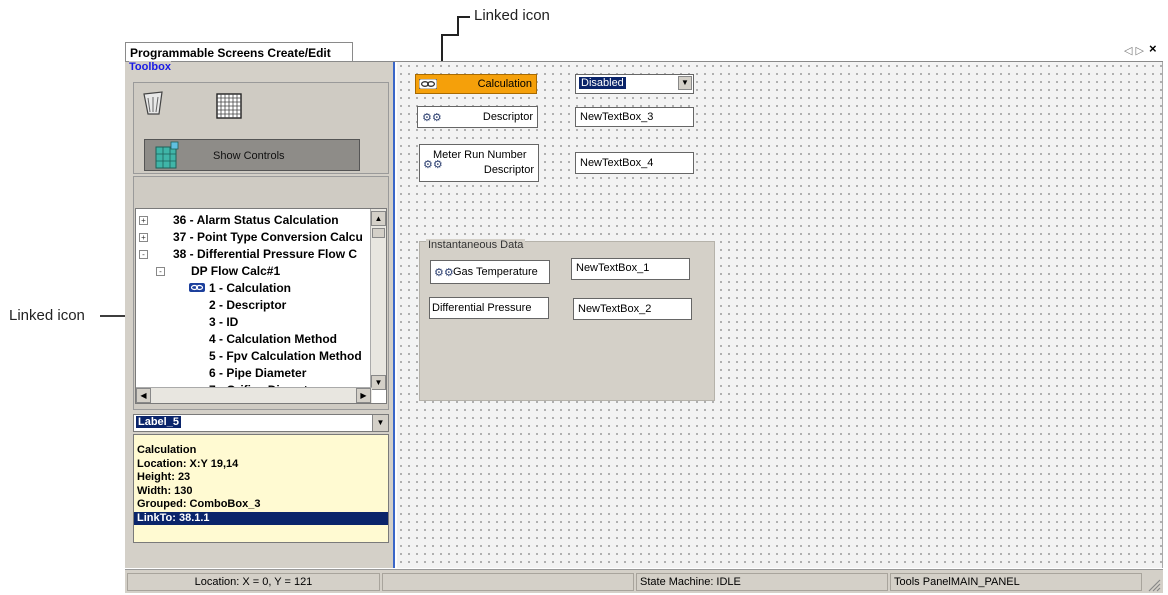  Describe the element at coordinates (482, 308) in the screenshot. I see `differential-pressure-label-text: Differential Pressure` at that location.